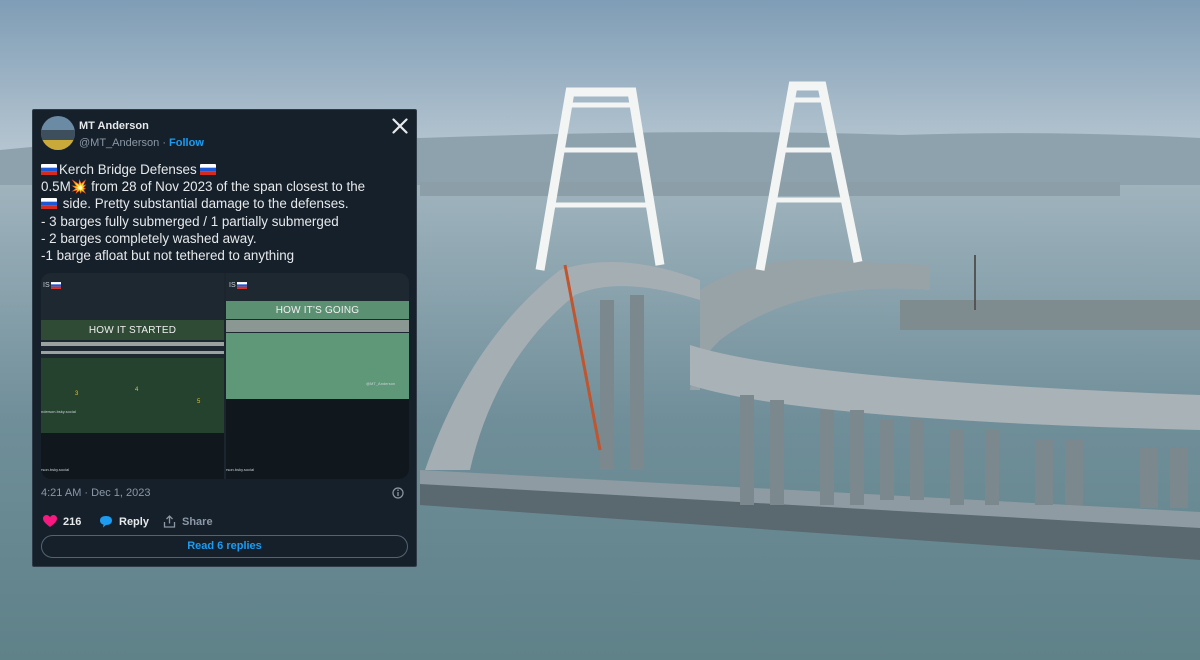 Image resolution: width=1200 pixels, height=660 pixels. I want to click on barge-marker: 5, so click(199, 402).